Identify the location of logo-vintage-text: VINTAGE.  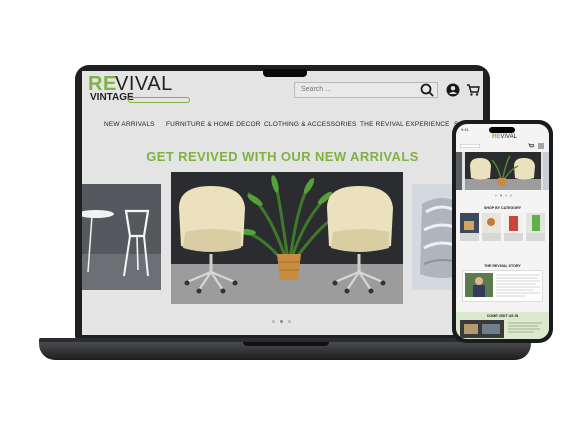
(112, 97).